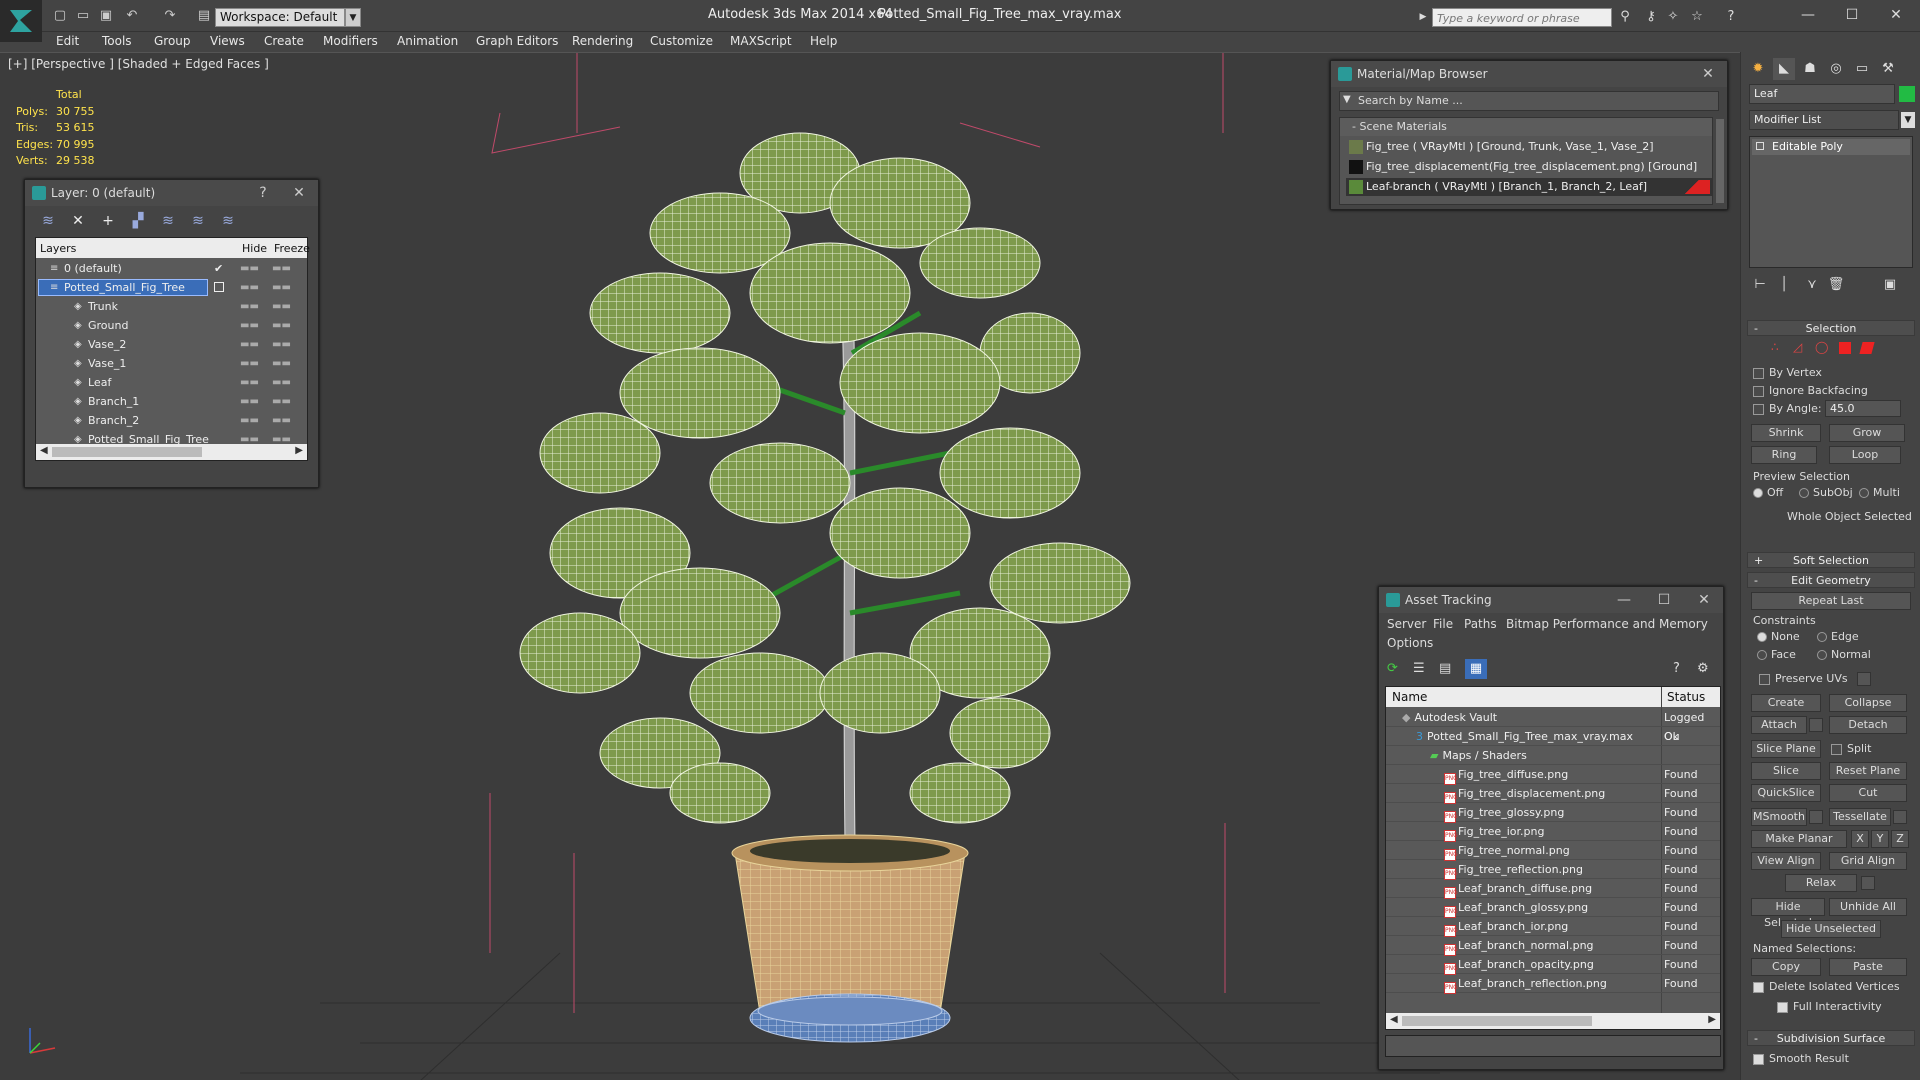 This screenshot has width=1920, height=1080. Describe the element at coordinates (1529, 74) in the screenshot. I see `material-browser-title: Material/Map Browser` at that location.